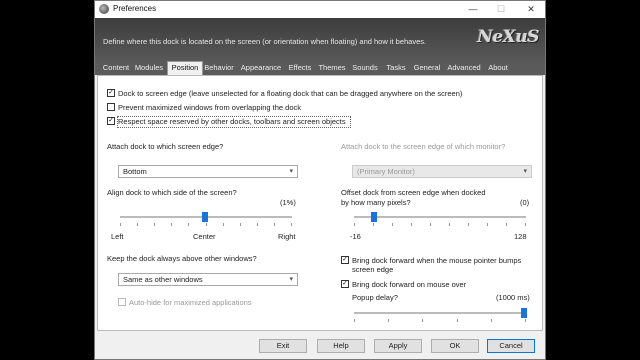 The height and width of the screenshot is (360, 640). What do you see at coordinates (396, 68) in the screenshot?
I see `tab-tasks: Tasks` at bounding box center [396, 68].